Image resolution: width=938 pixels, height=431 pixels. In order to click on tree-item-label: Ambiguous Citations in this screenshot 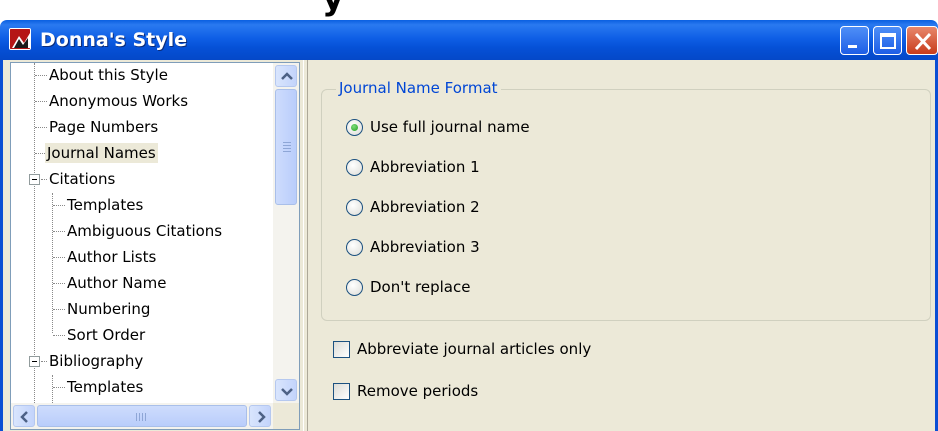, I will do `click(145, 231)`.